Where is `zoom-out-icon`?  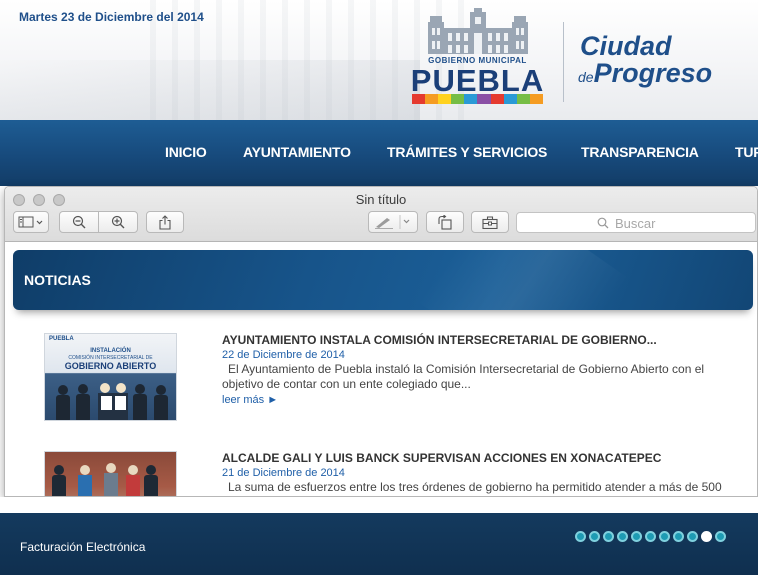
zoom-out-icon is located at coordinates (79, 222).